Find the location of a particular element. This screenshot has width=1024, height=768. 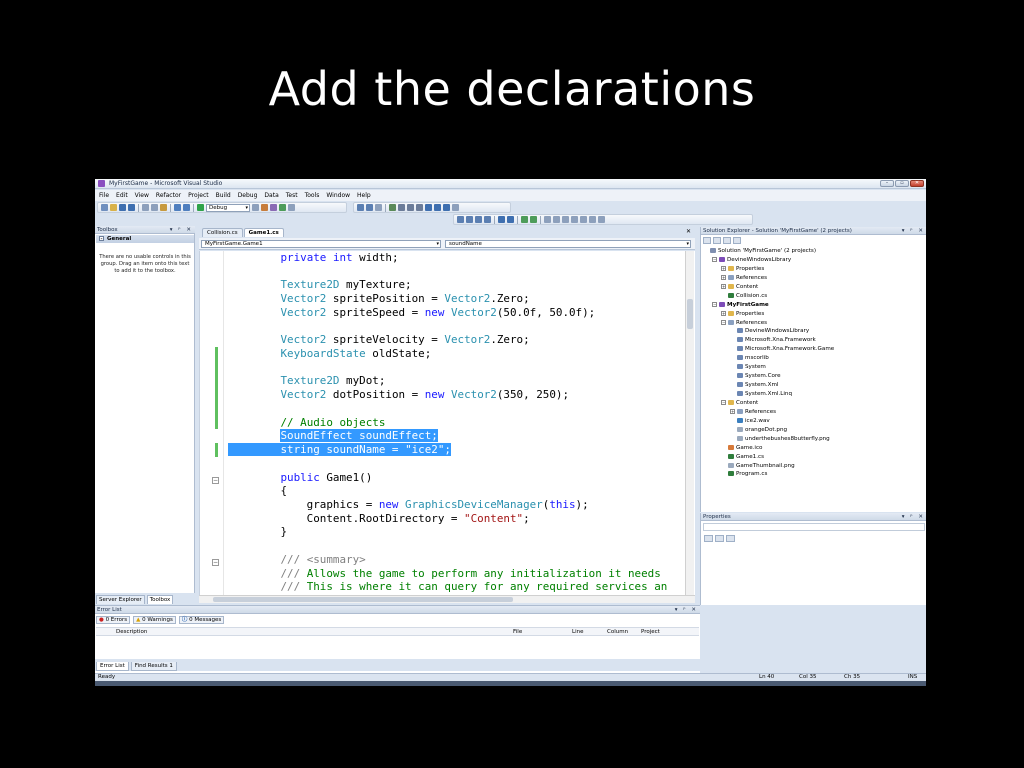

code-line: Texture2D myDot; is located at coordinates (461, 381).